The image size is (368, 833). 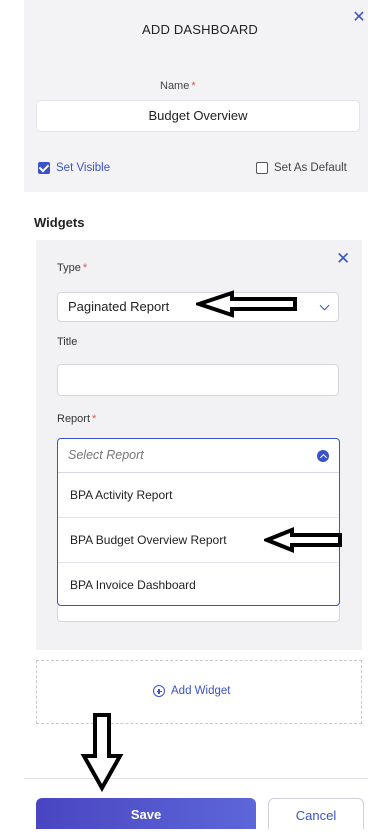 What do you see at coordinates (198, 584) in the screenshot?
I see `report-option-invoice-dashboard: BPA Invoice Dashboard` at bounding box center [198, 584].